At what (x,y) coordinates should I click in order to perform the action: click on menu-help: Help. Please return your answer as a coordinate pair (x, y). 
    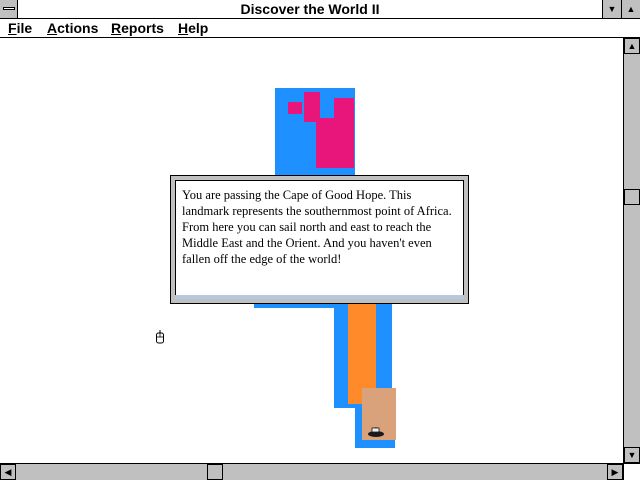
    Looking at the image, I should click on (193, 28).